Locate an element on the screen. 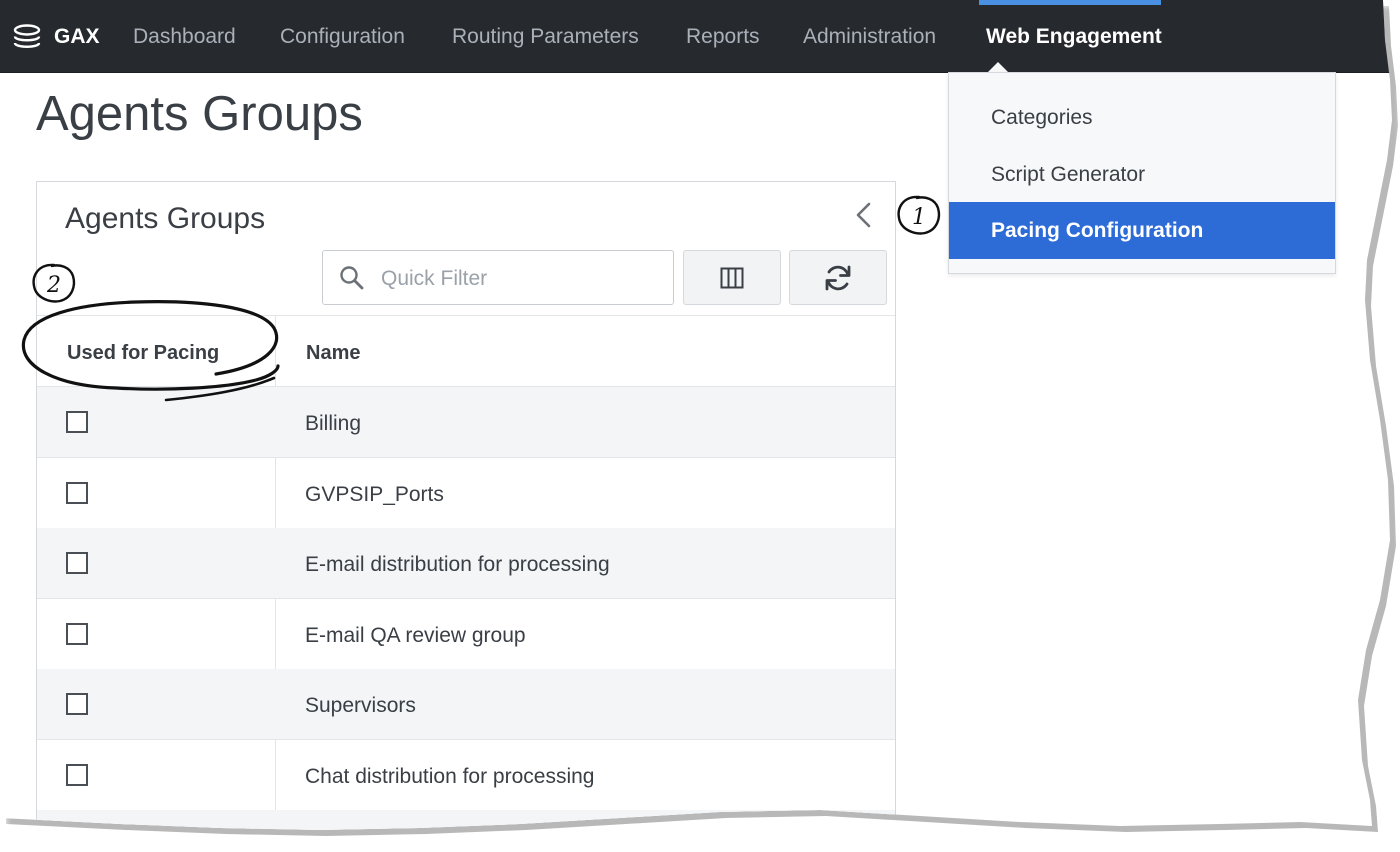 The image size is (1400, 852). collapse-panel-button is located at coordinates (864, 215).